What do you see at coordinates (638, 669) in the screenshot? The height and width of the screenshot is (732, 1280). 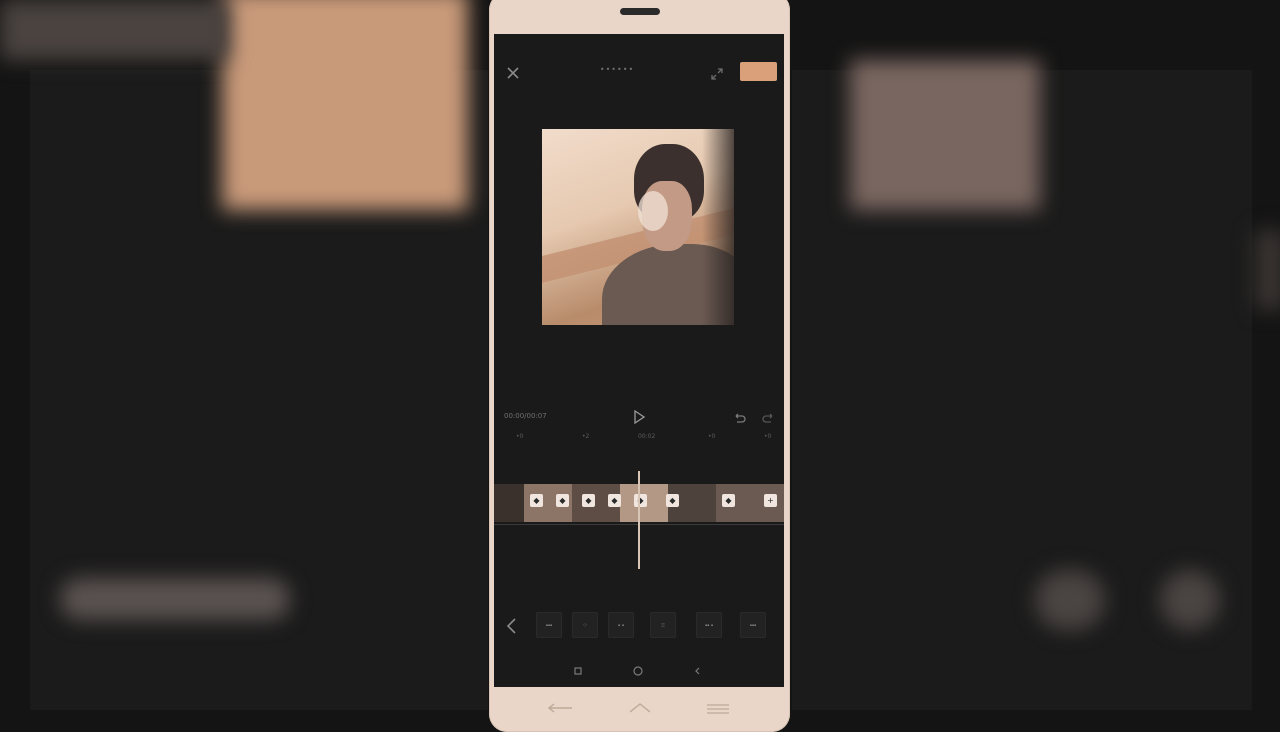 I see `home-icon` at bounding box center [638, 669].